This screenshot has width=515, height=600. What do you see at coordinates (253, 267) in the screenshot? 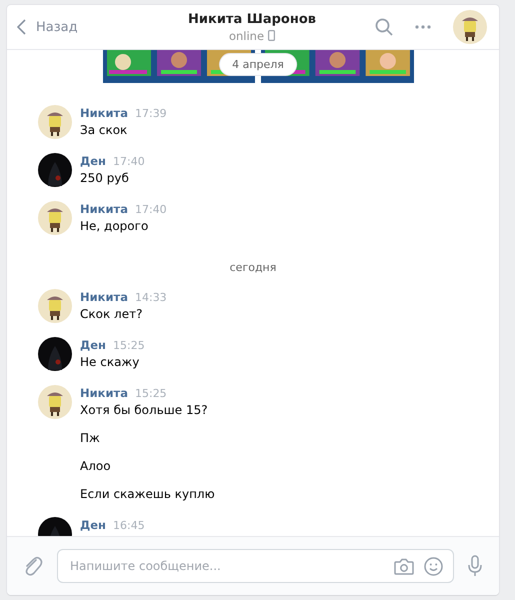
I see `date-divider: сегодня` at bounding box center [253, 267].